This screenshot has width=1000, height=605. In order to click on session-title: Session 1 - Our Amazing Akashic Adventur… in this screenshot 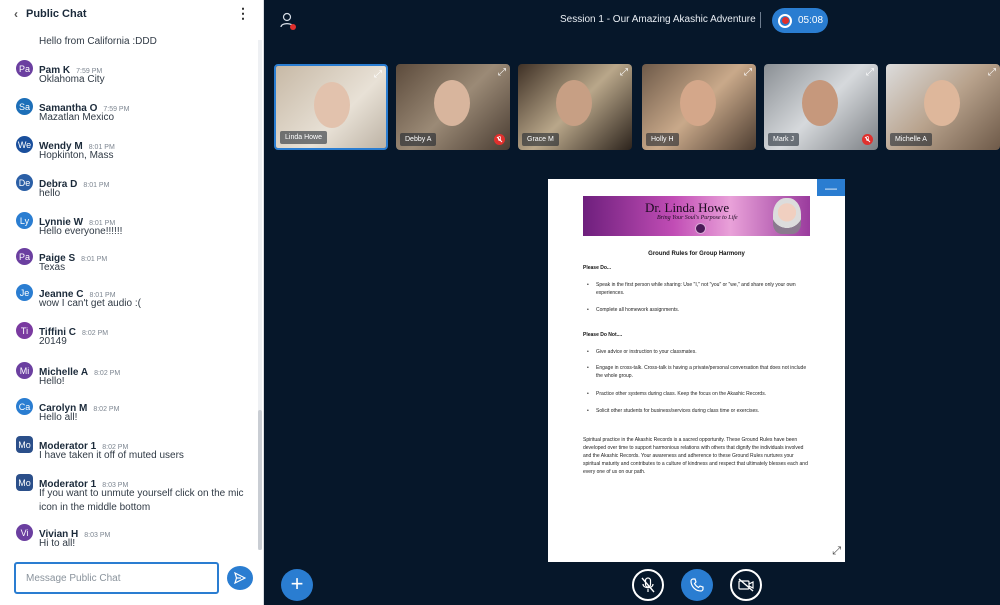, I will do `click(658, 19)`.